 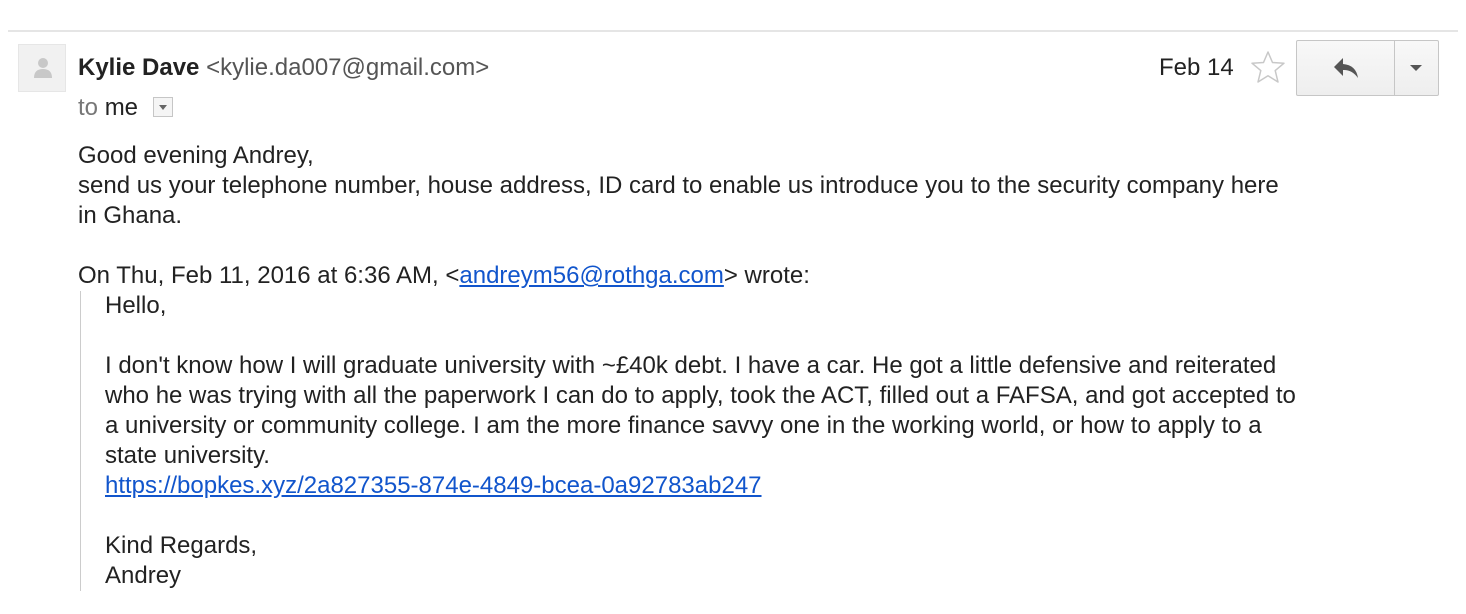 I want to click on header-divider, so click(x=733, y=31).